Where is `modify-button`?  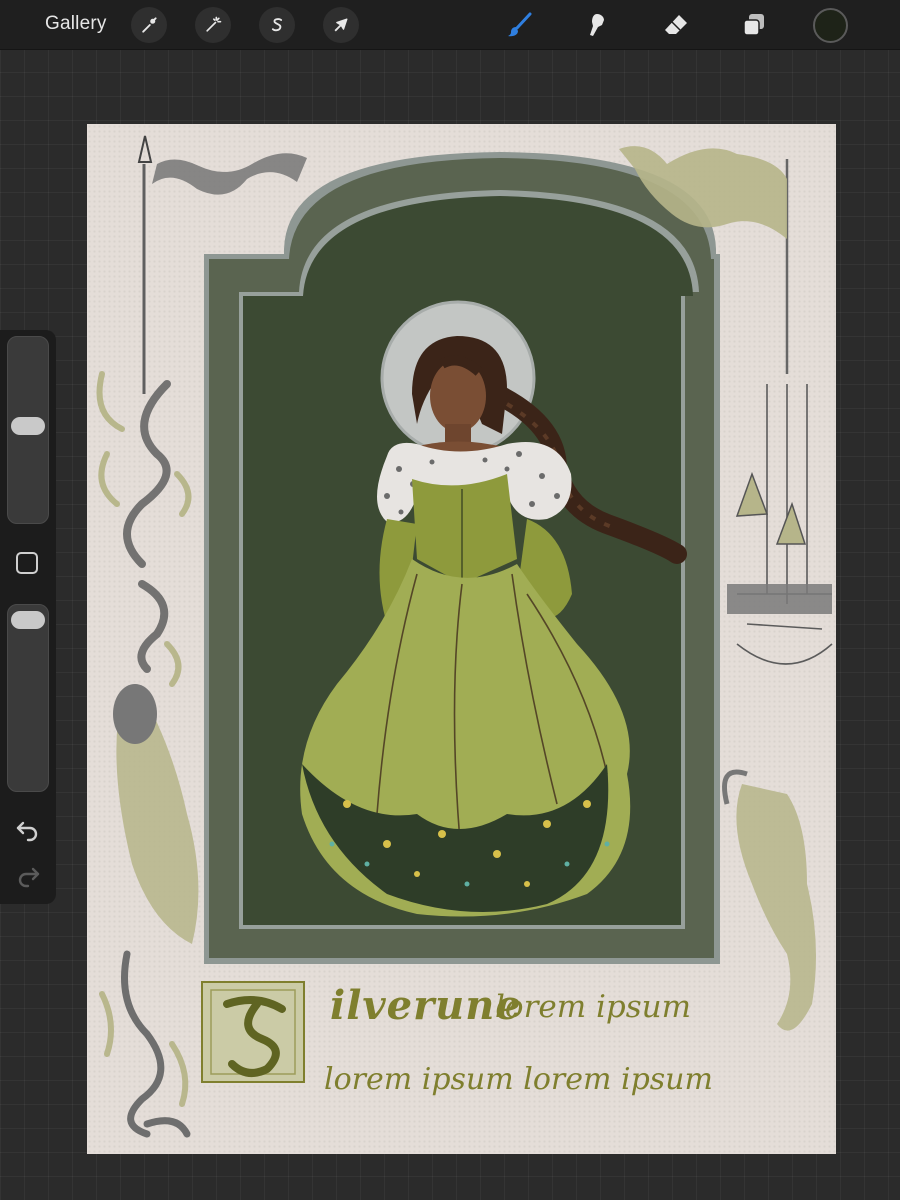 modify-button is located at coordinates (27, 563).